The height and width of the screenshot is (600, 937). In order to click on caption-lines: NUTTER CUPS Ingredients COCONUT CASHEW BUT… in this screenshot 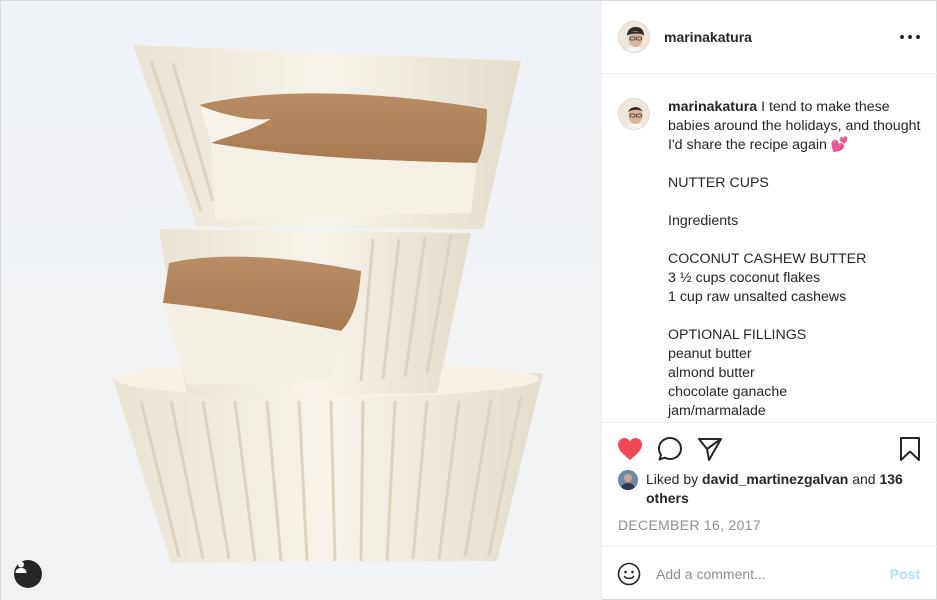, I will do `click(795, 288)`.